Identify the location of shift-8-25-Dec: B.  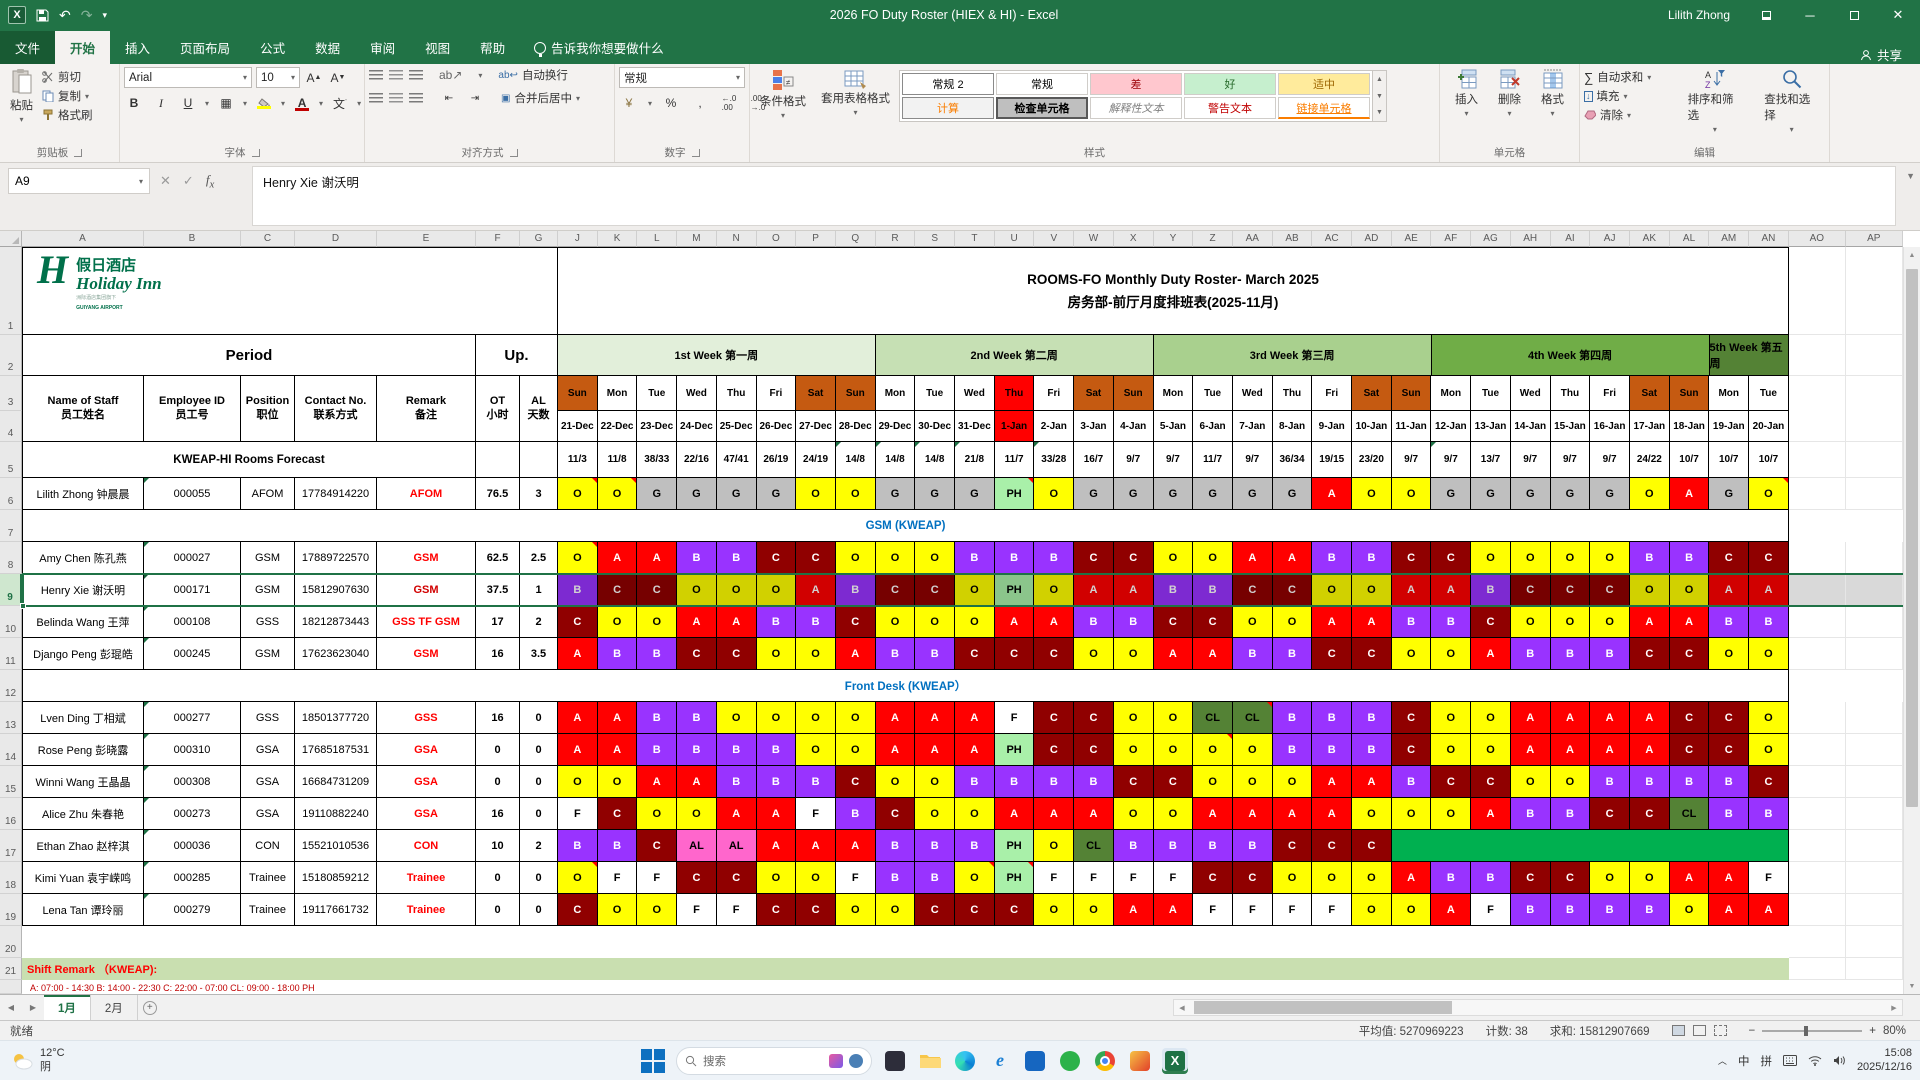
(736, 558).